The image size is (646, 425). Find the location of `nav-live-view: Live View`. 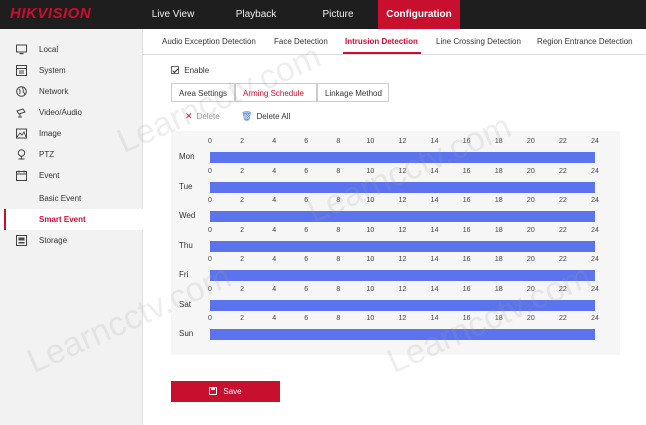

nav-live-view: Live View is located at coordinates (173, 14).